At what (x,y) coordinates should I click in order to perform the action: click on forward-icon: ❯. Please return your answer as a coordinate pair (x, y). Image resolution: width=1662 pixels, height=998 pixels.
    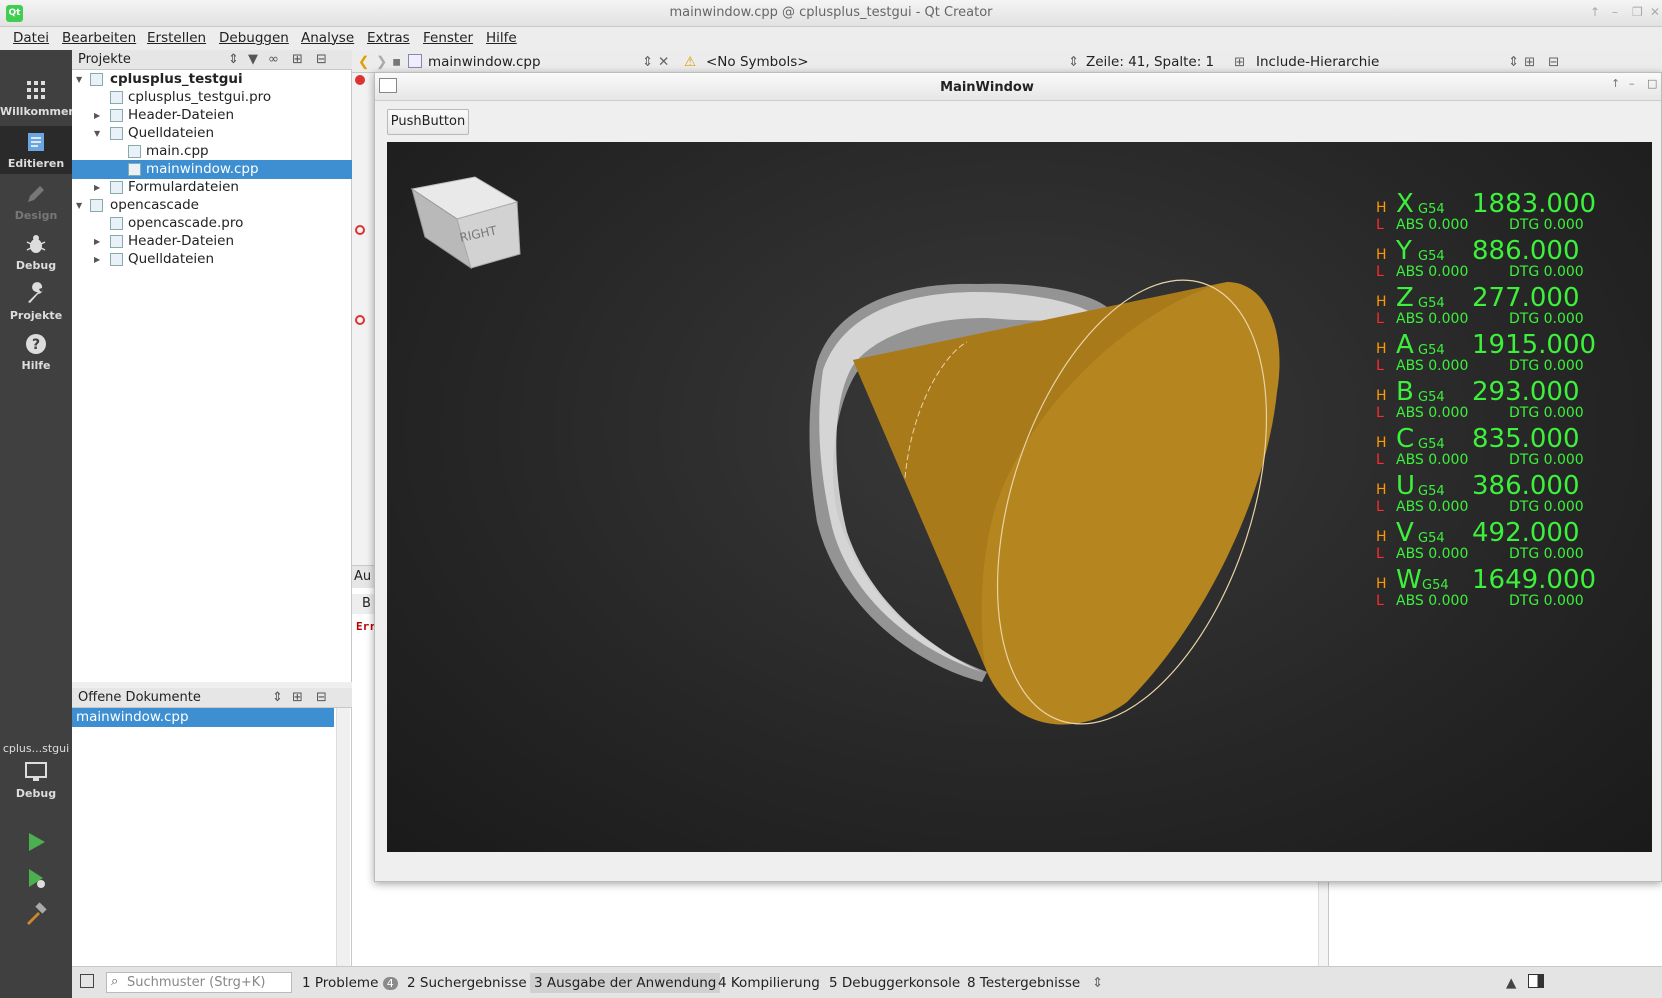
    Looking at the image, I should click on (381, 62).